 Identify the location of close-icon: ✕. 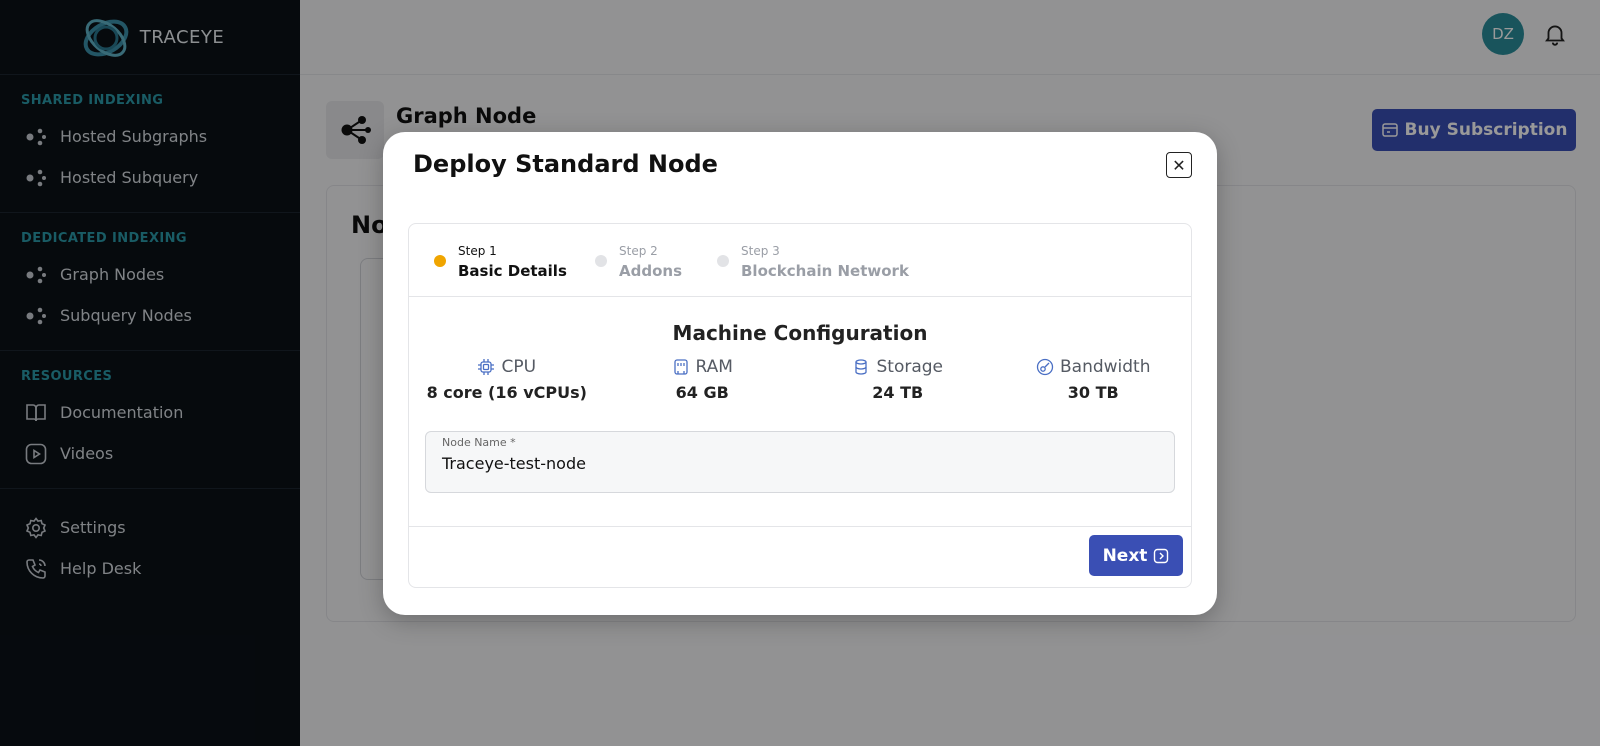
(1179, 165).